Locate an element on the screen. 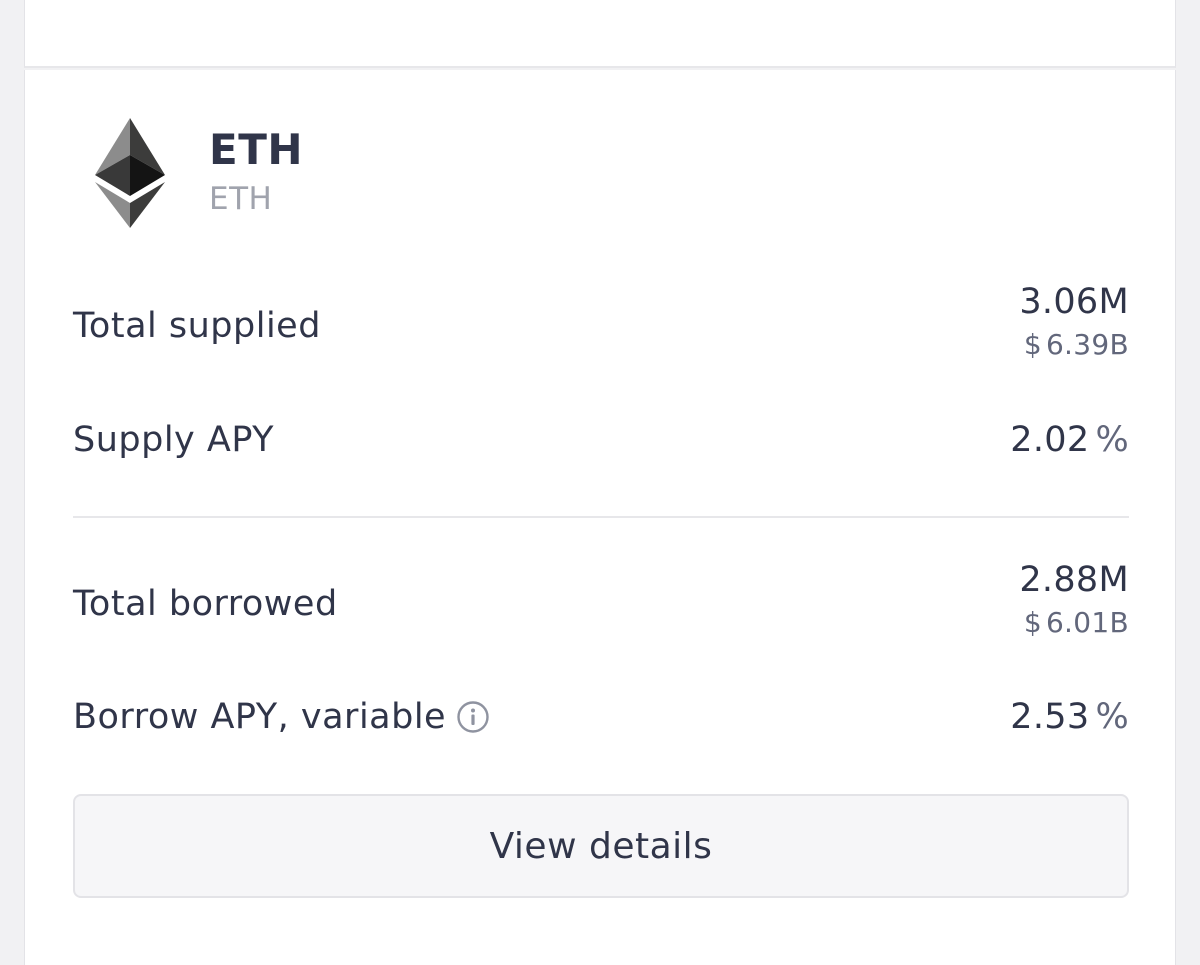  borrow-apy-label-text: Borrow APY, variable is located at coordinates (260, 717).